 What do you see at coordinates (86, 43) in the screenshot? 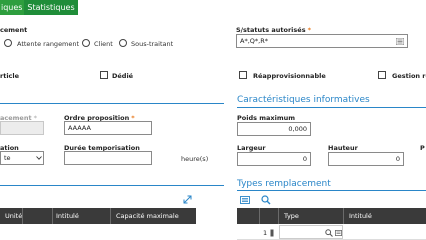
I see `radio-client` at bounding box center [86, 43].